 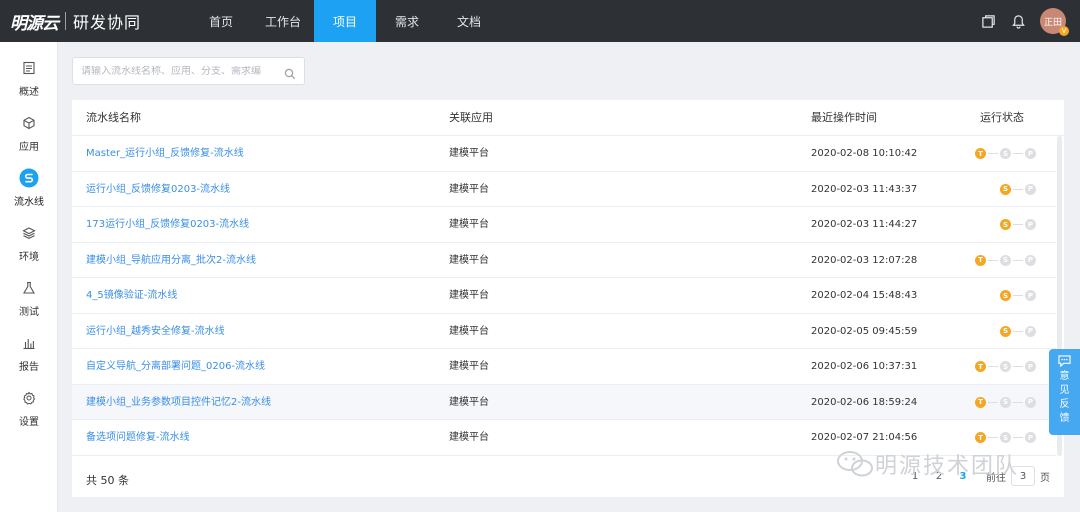 What do you see at coordinates (283, 21) in the screenshot?
I see `nav-item-1: 工作台` at bounding box center [283, 21].